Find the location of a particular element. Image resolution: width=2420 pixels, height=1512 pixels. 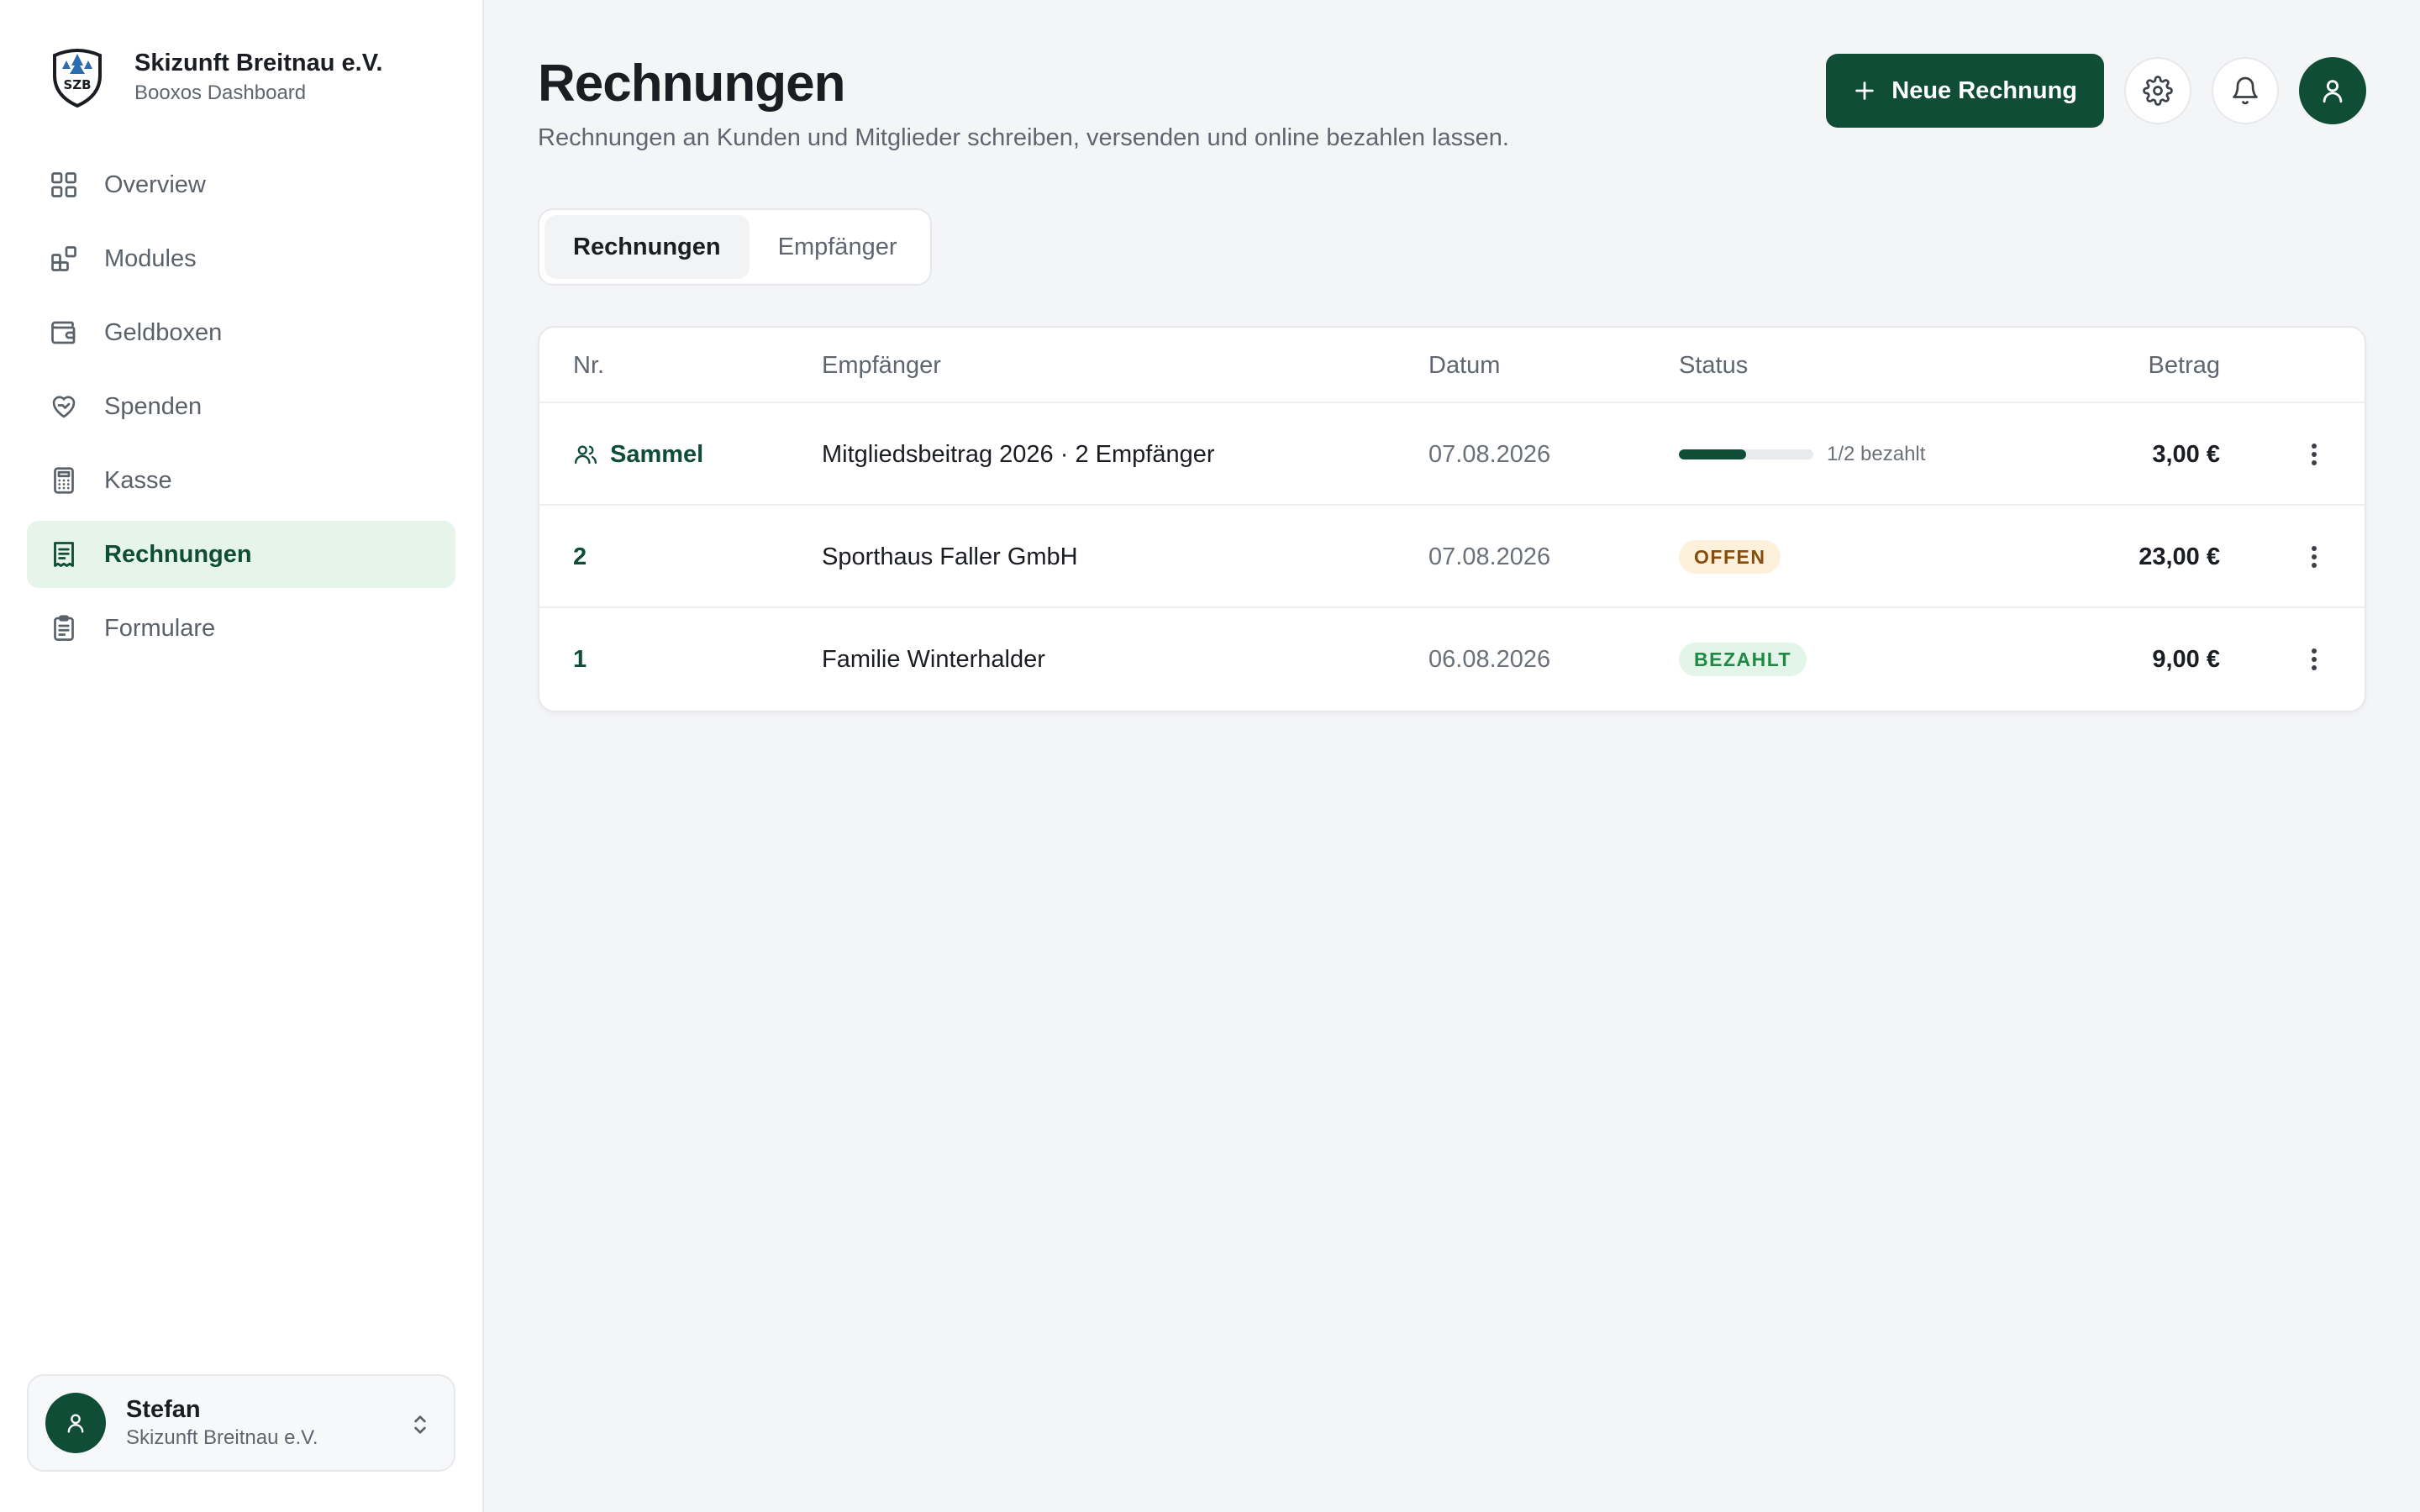

profile-button is located at coordinates (2332, 90).